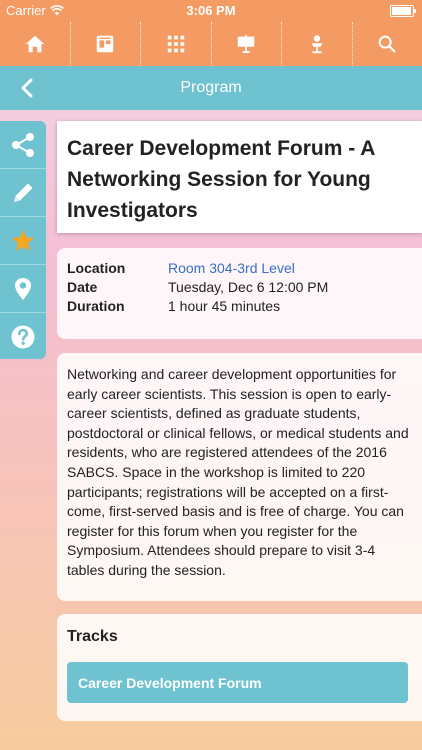  I want to click on page-title: Program, so click(211, 87).